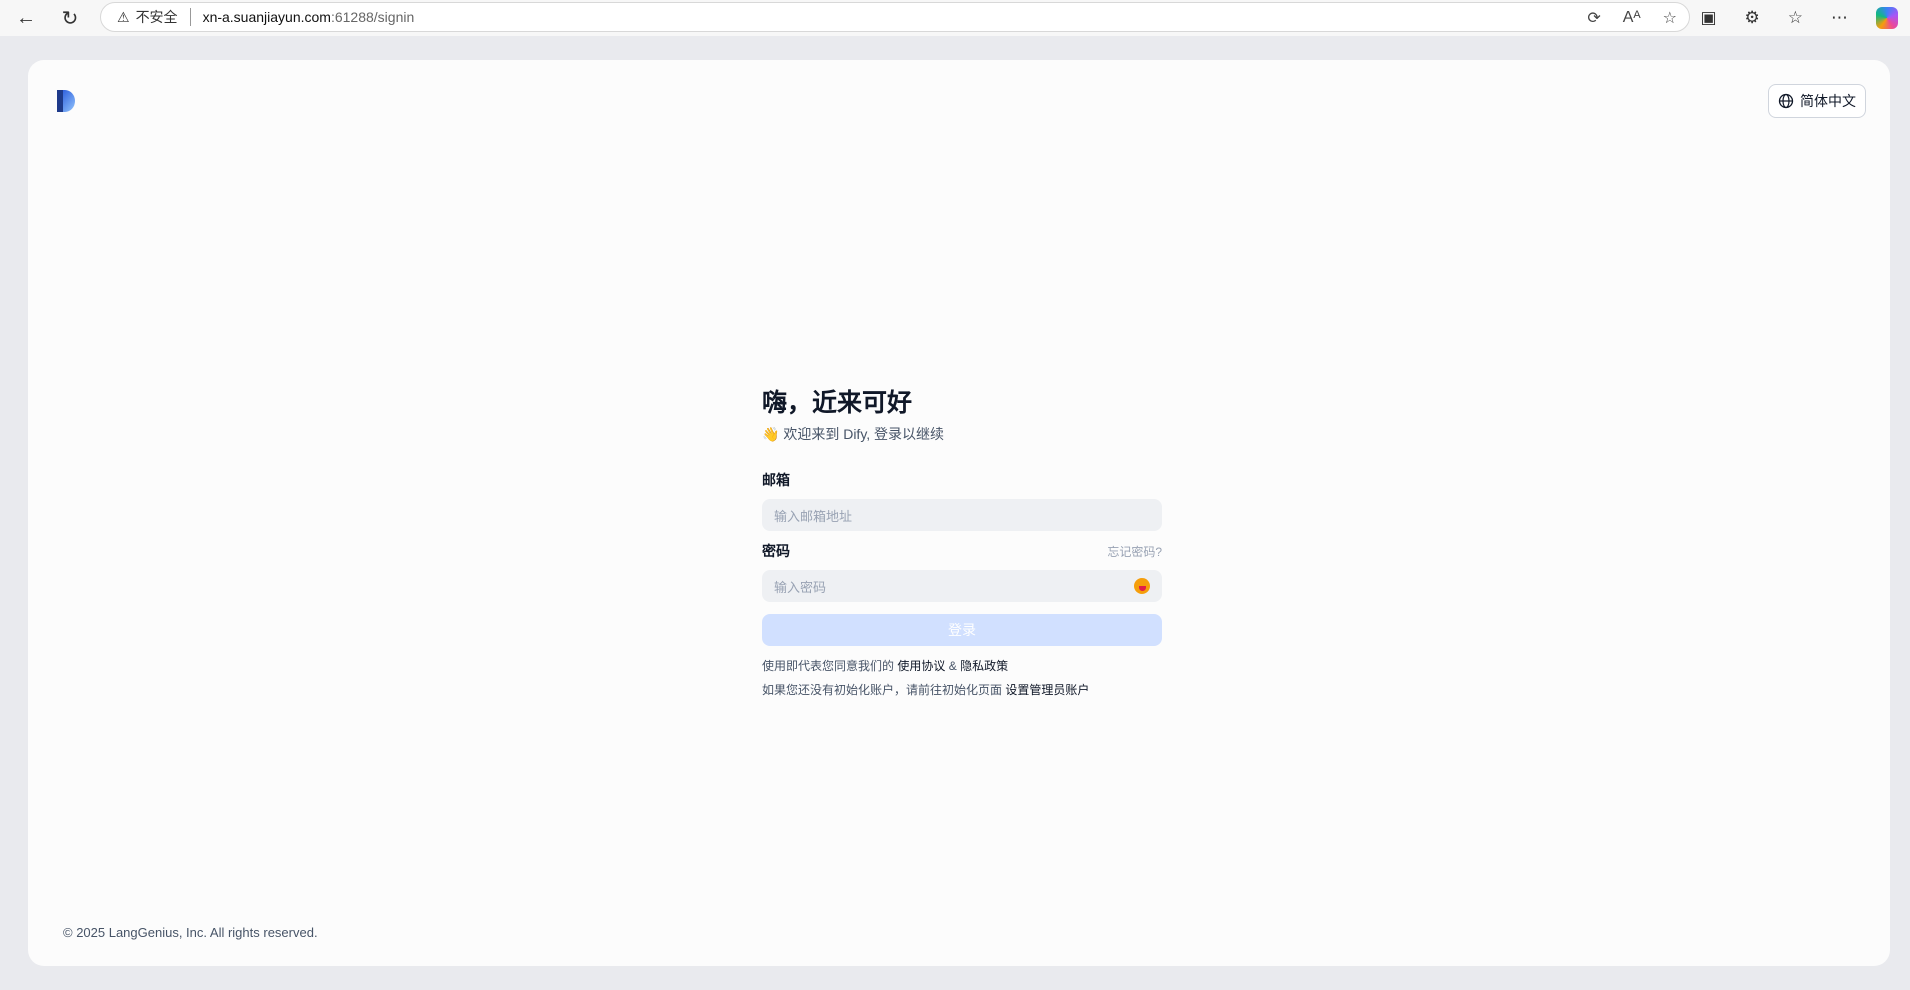  Describe the element at coordinates (882, 690) in the screenshot. I see `init-prefix: 如果您还没有初始化账户，请前往初始化页面` at that location.